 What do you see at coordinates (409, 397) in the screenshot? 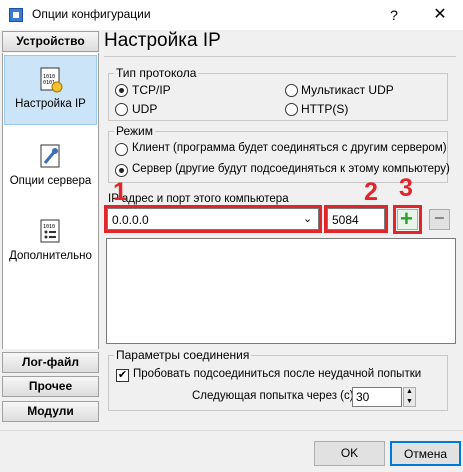
I see `next-try-spinner: ▲ ▼` at bounding box center [409, 397].